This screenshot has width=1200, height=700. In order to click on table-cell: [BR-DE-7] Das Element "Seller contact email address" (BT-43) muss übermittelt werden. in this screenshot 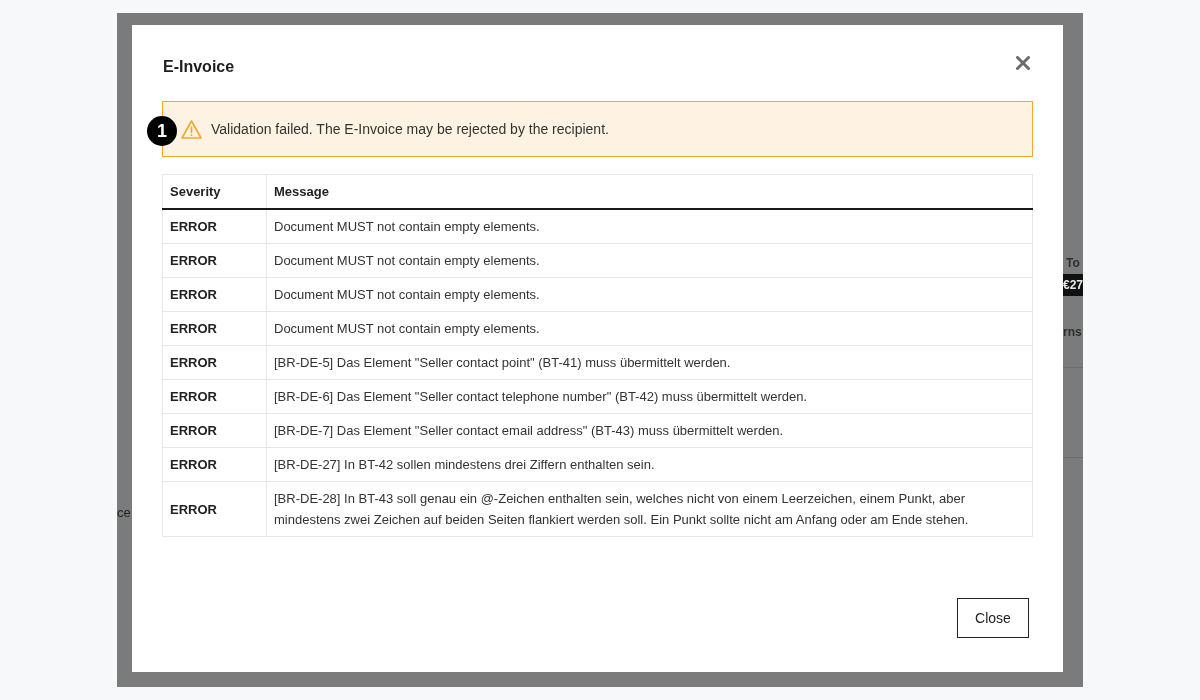, I will do `click(649, 430)`.